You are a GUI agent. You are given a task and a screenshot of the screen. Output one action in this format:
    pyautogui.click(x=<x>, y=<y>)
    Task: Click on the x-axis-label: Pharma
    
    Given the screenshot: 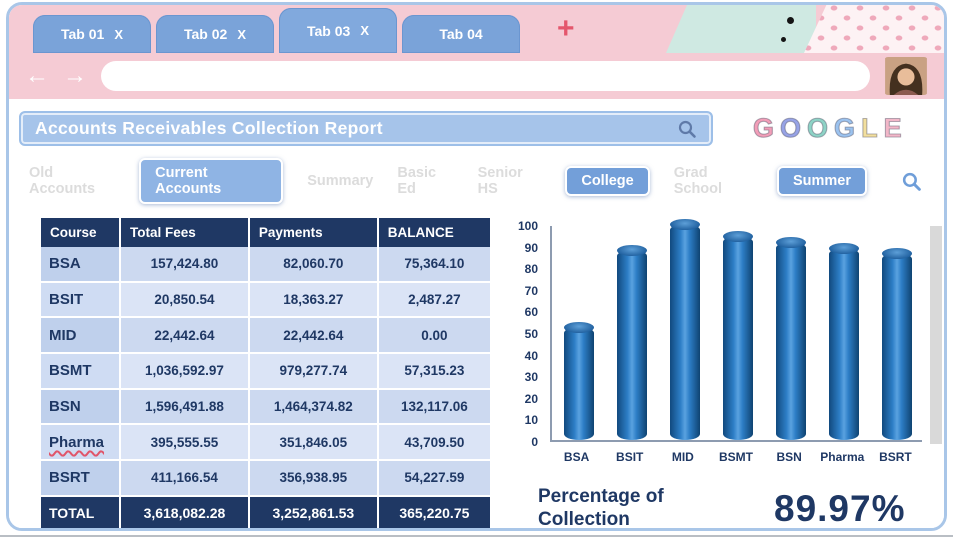 What is the action you would take?
    pyautogui.click(x=842, y=457)
    